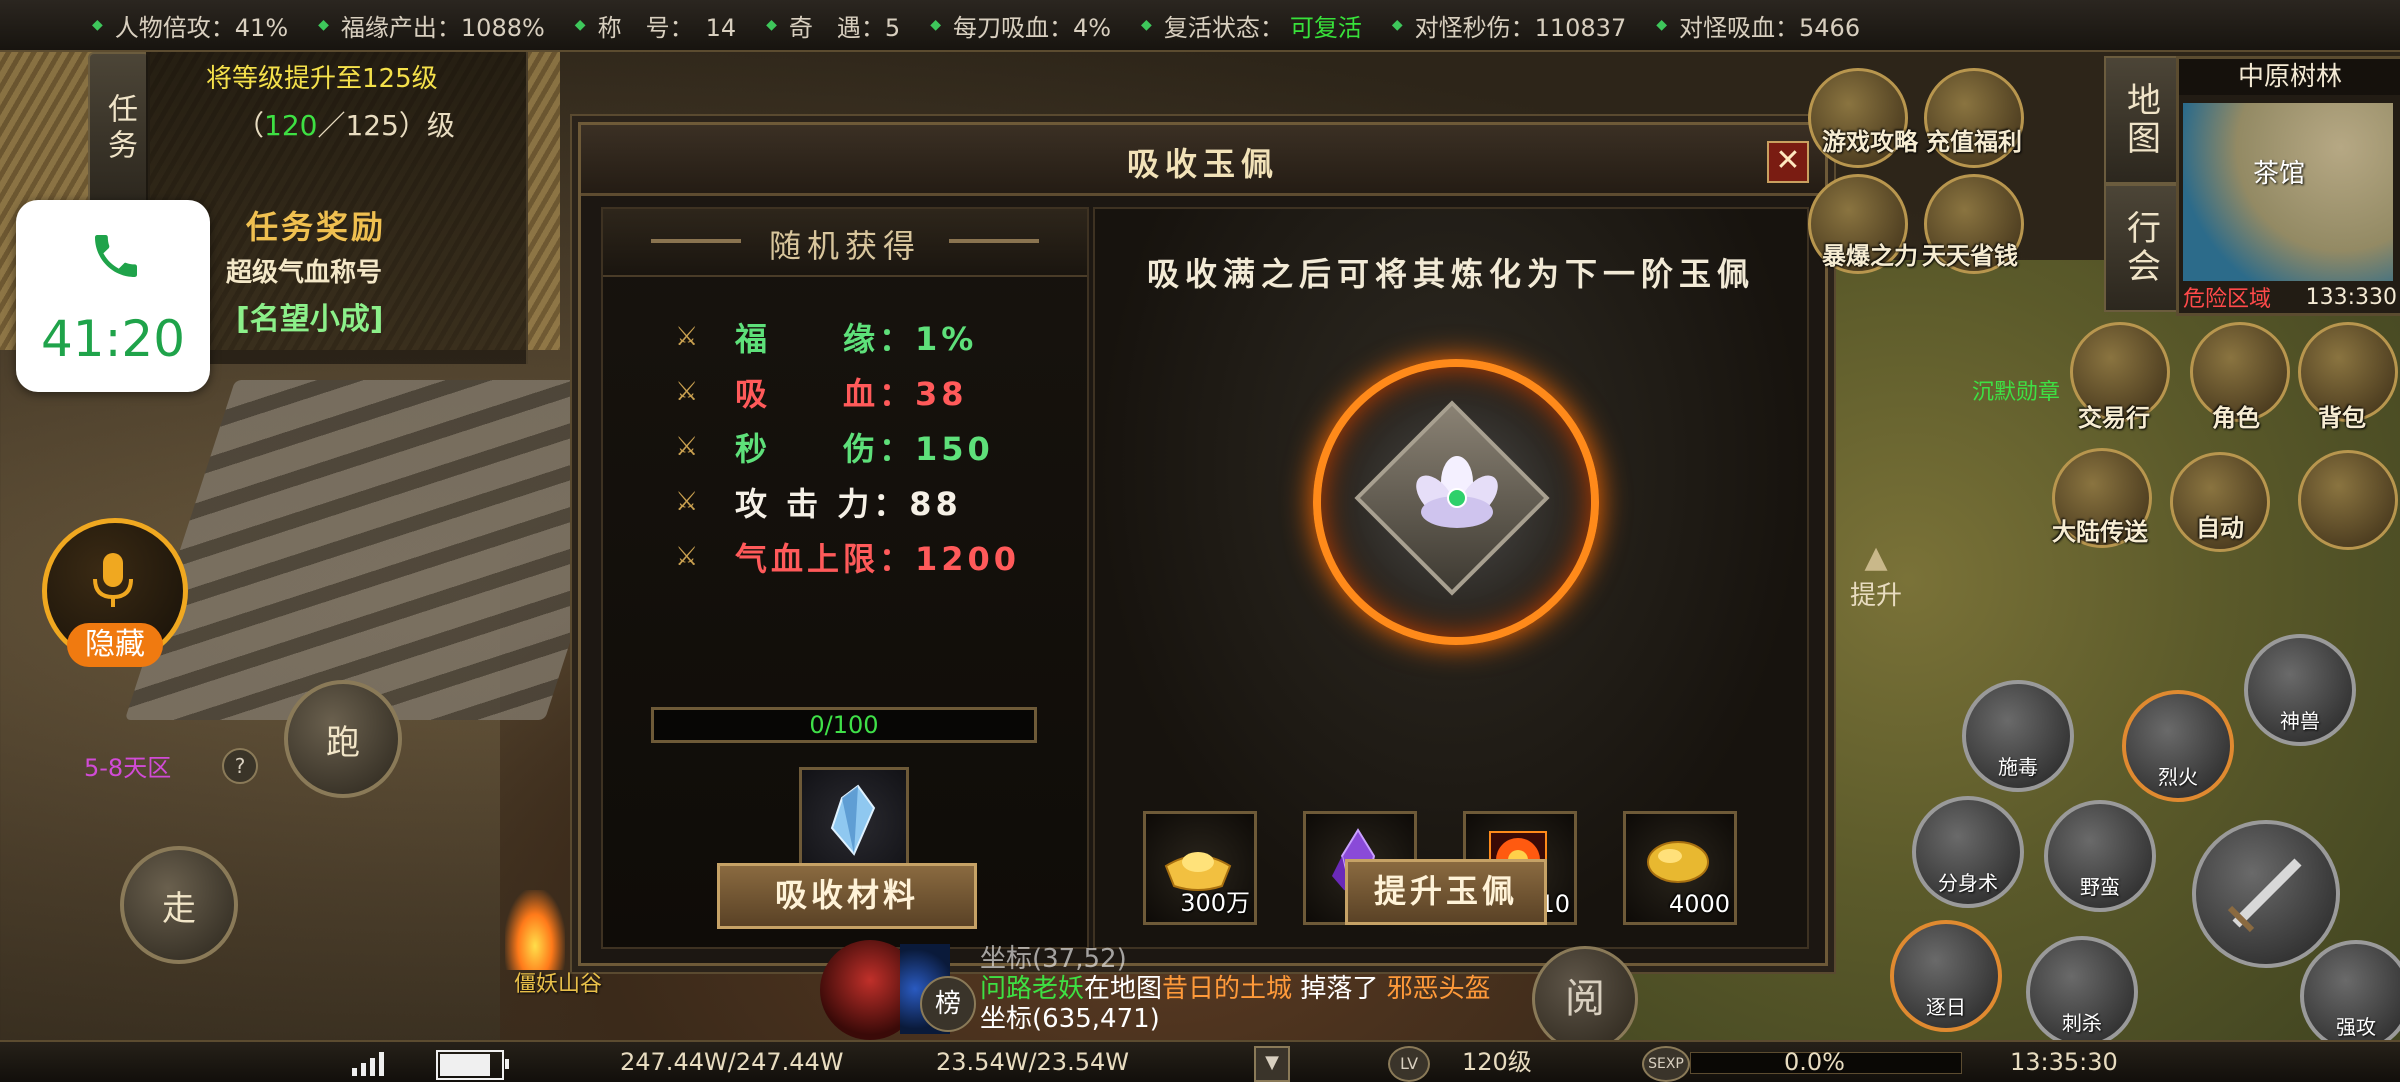 The image size is (2400, 1082). Describe the element at coordinates (1235, 989) in the screenshot. I see `chat-line: 问路老妖在地图昔日的土城 掉落了 邪恶头盔` at that location.